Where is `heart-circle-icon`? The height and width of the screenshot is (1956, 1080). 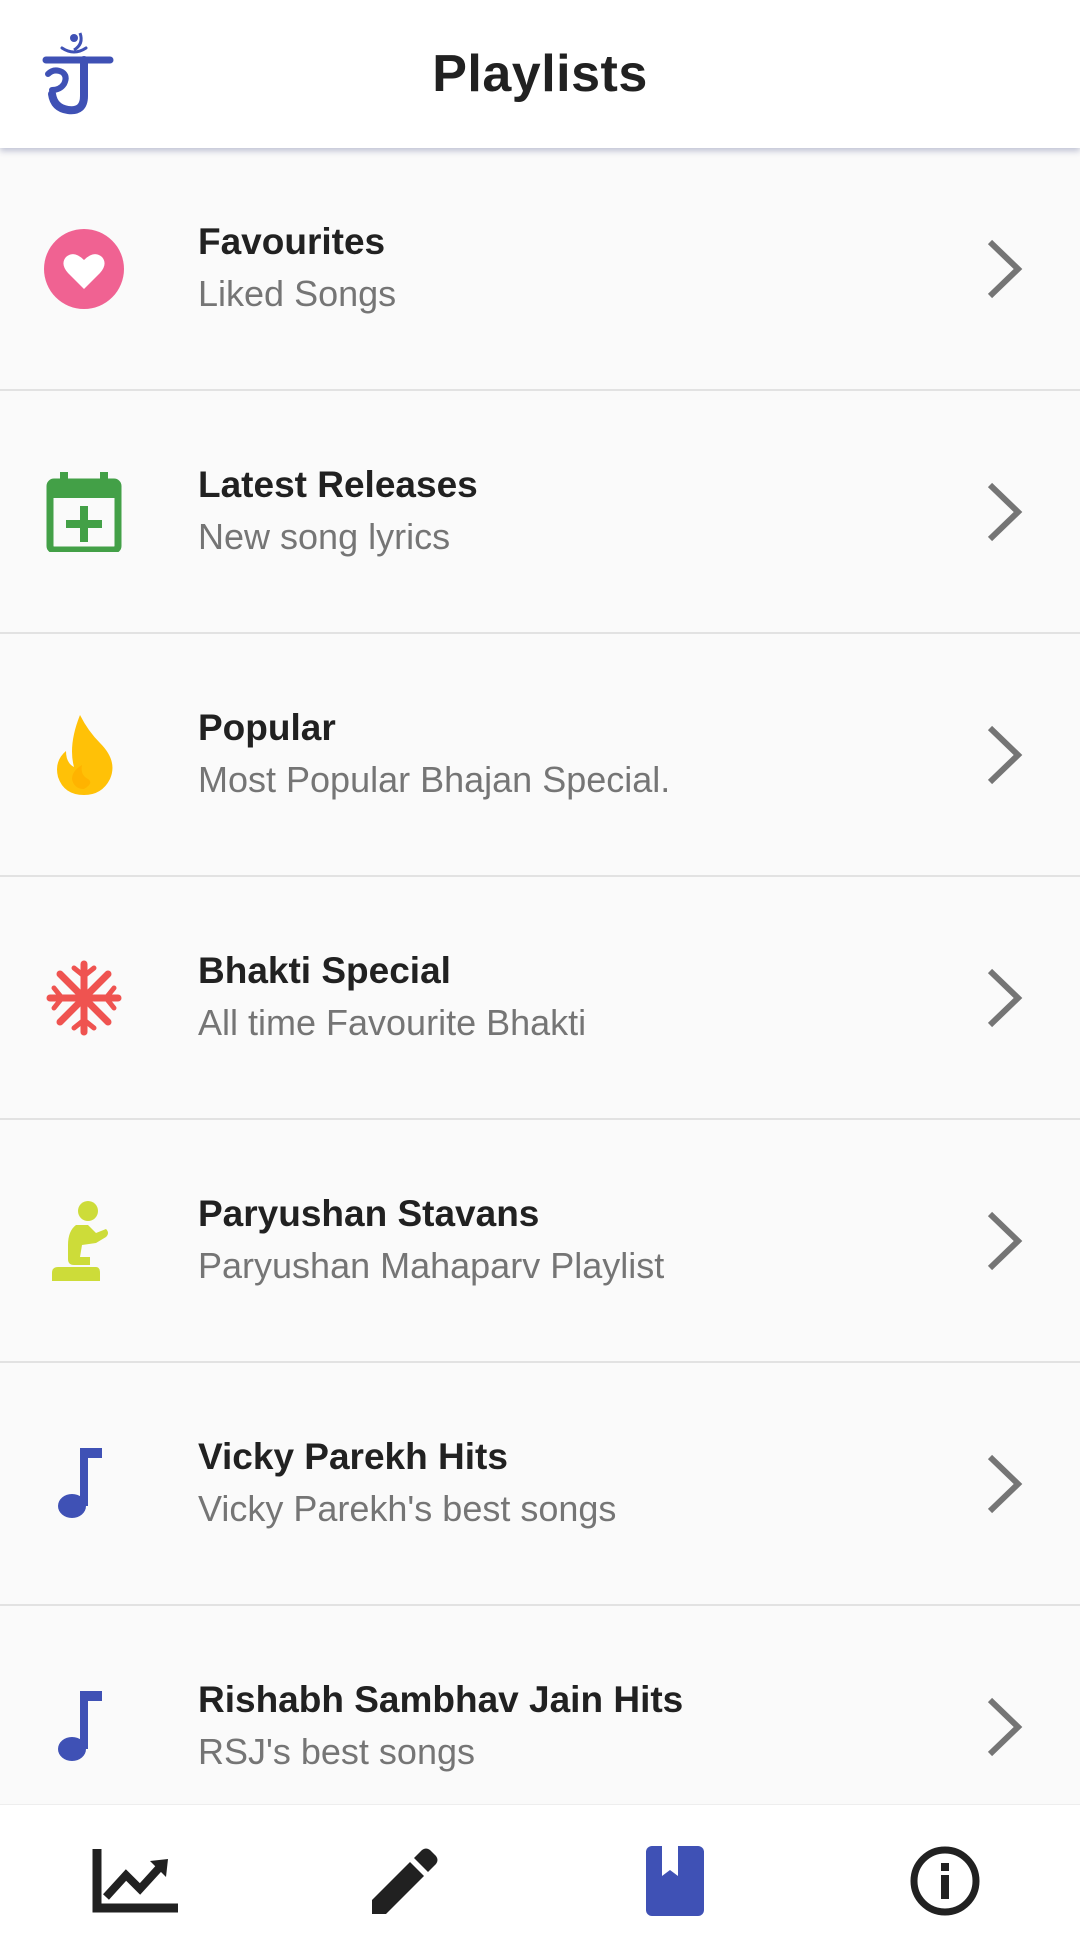
heart-circle-icon is located at coordinates (84, 268).